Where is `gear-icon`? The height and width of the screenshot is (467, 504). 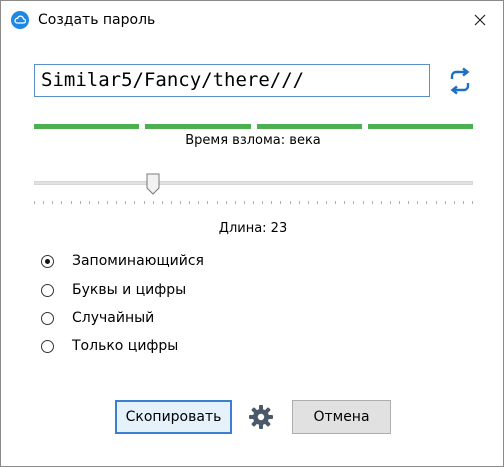
gear-icon is located at coordinates (261, 417).